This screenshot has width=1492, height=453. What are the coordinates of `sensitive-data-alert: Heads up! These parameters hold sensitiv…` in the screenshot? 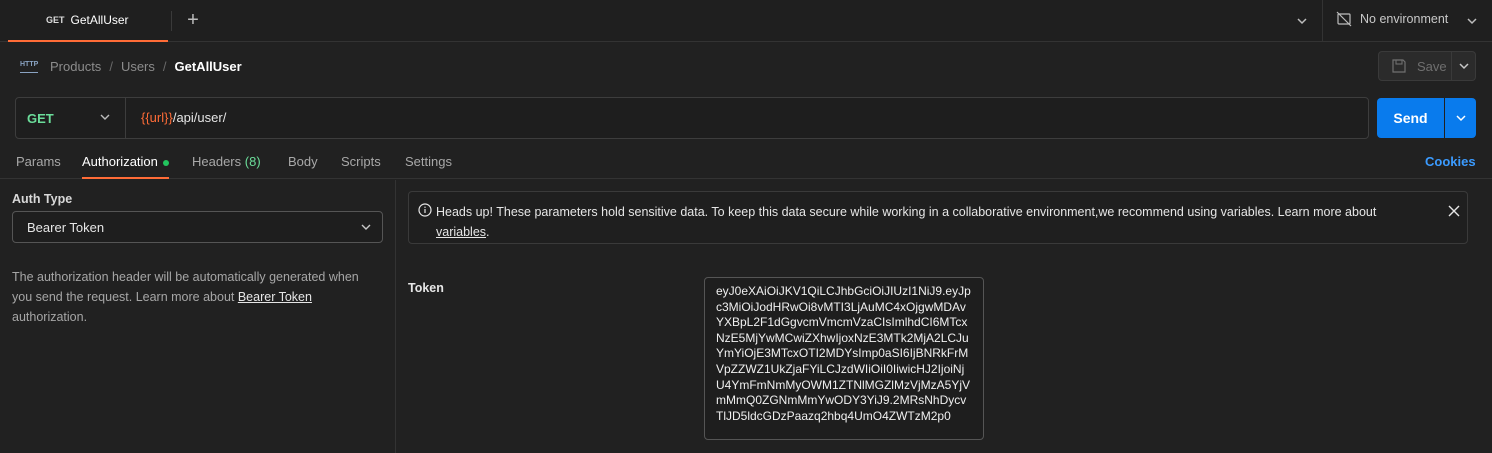 It's located at (938, 217).